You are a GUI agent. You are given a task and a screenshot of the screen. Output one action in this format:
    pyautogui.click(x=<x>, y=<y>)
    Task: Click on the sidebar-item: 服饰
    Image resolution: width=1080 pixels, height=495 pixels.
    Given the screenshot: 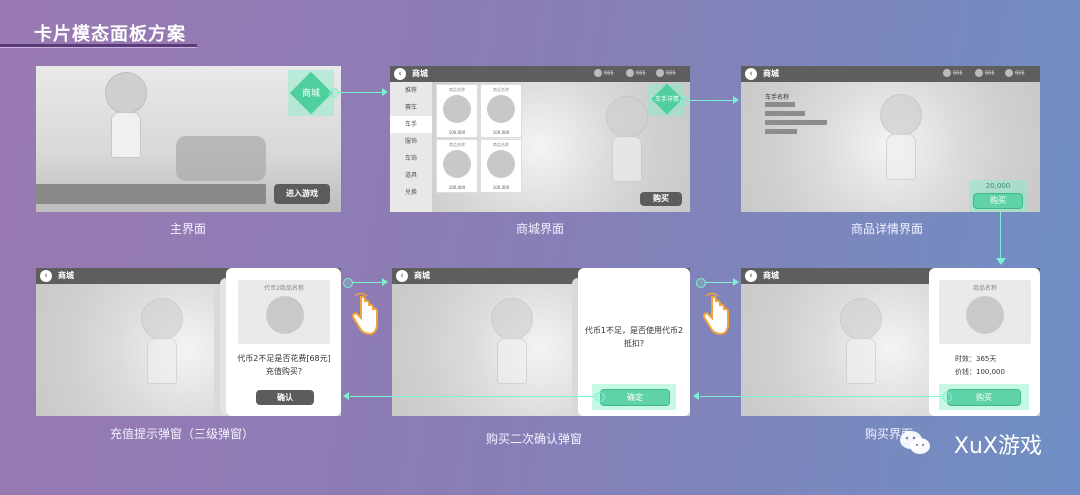 What is the action you would take?
    pyautogui.click(x=411, y=141)
    